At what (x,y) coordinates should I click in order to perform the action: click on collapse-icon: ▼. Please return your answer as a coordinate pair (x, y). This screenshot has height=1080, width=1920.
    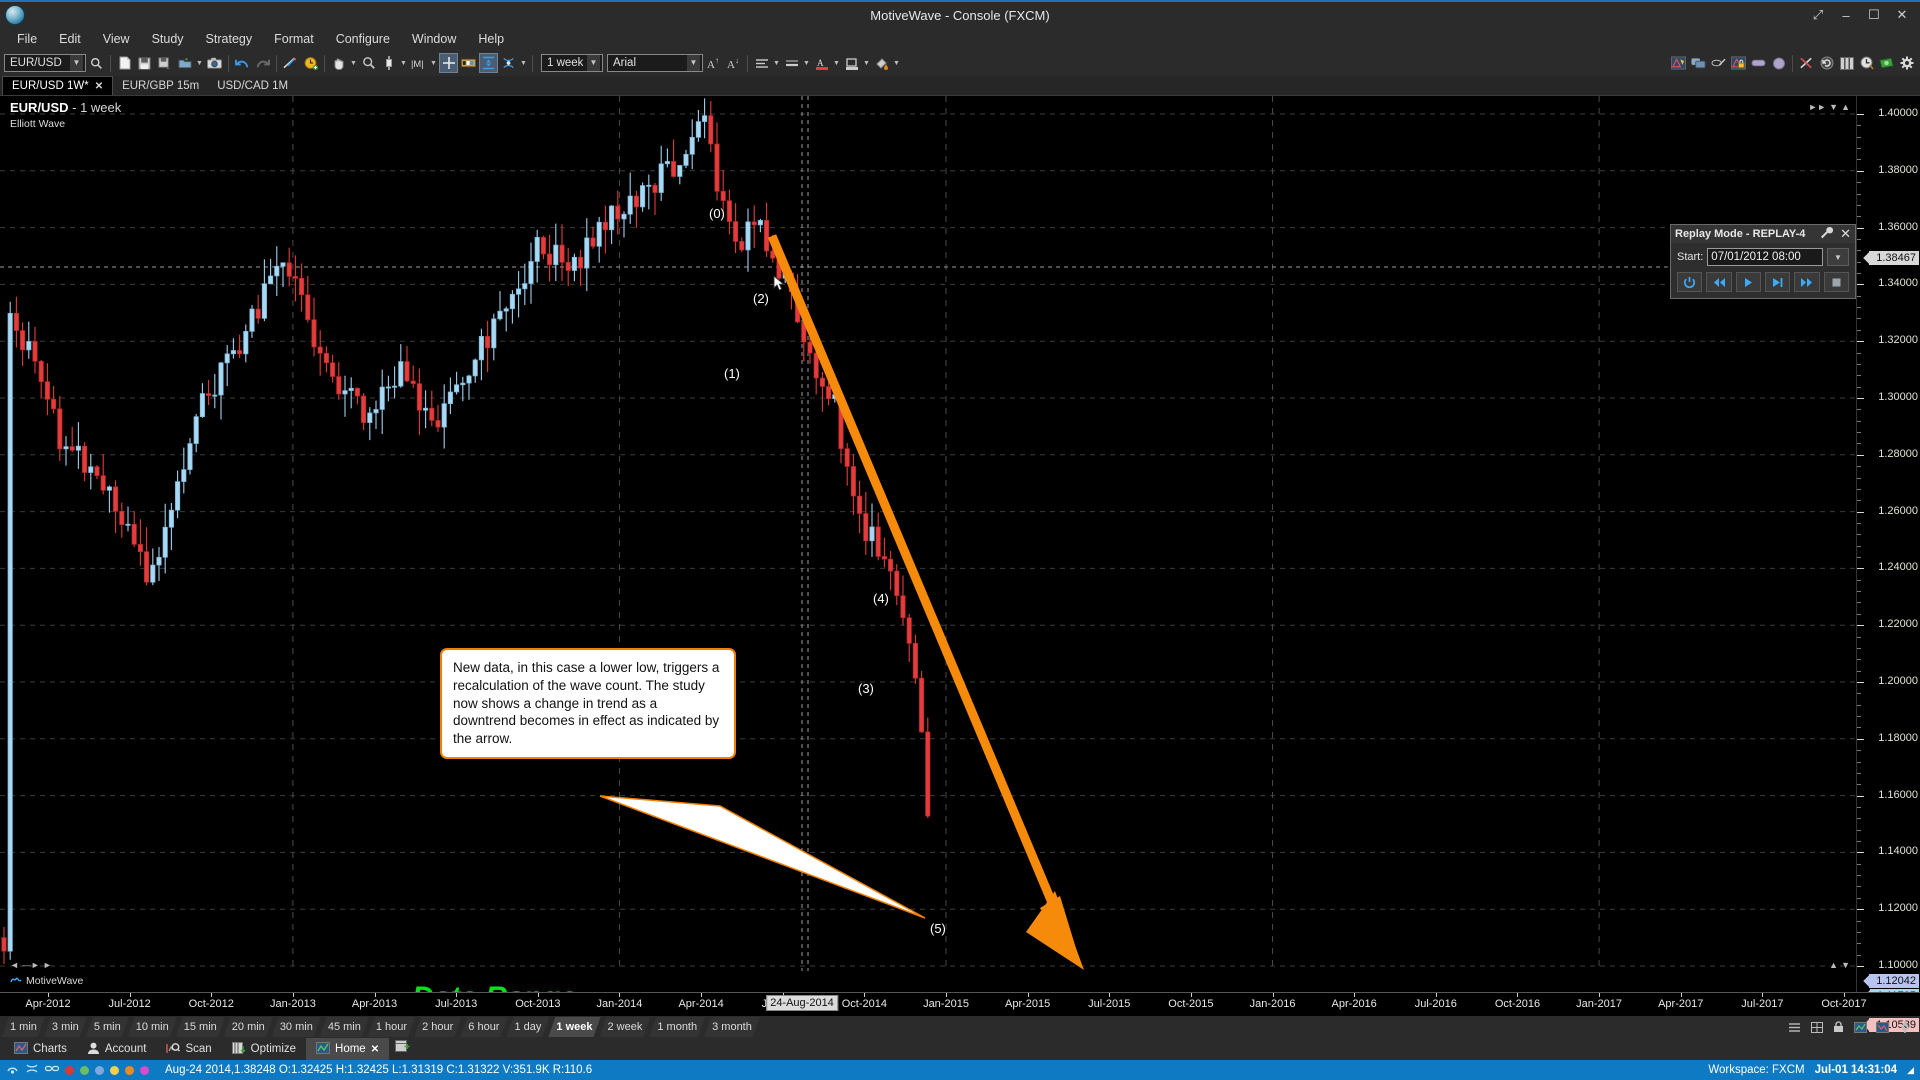
    Looking at the image, I should click on (1833, 107).